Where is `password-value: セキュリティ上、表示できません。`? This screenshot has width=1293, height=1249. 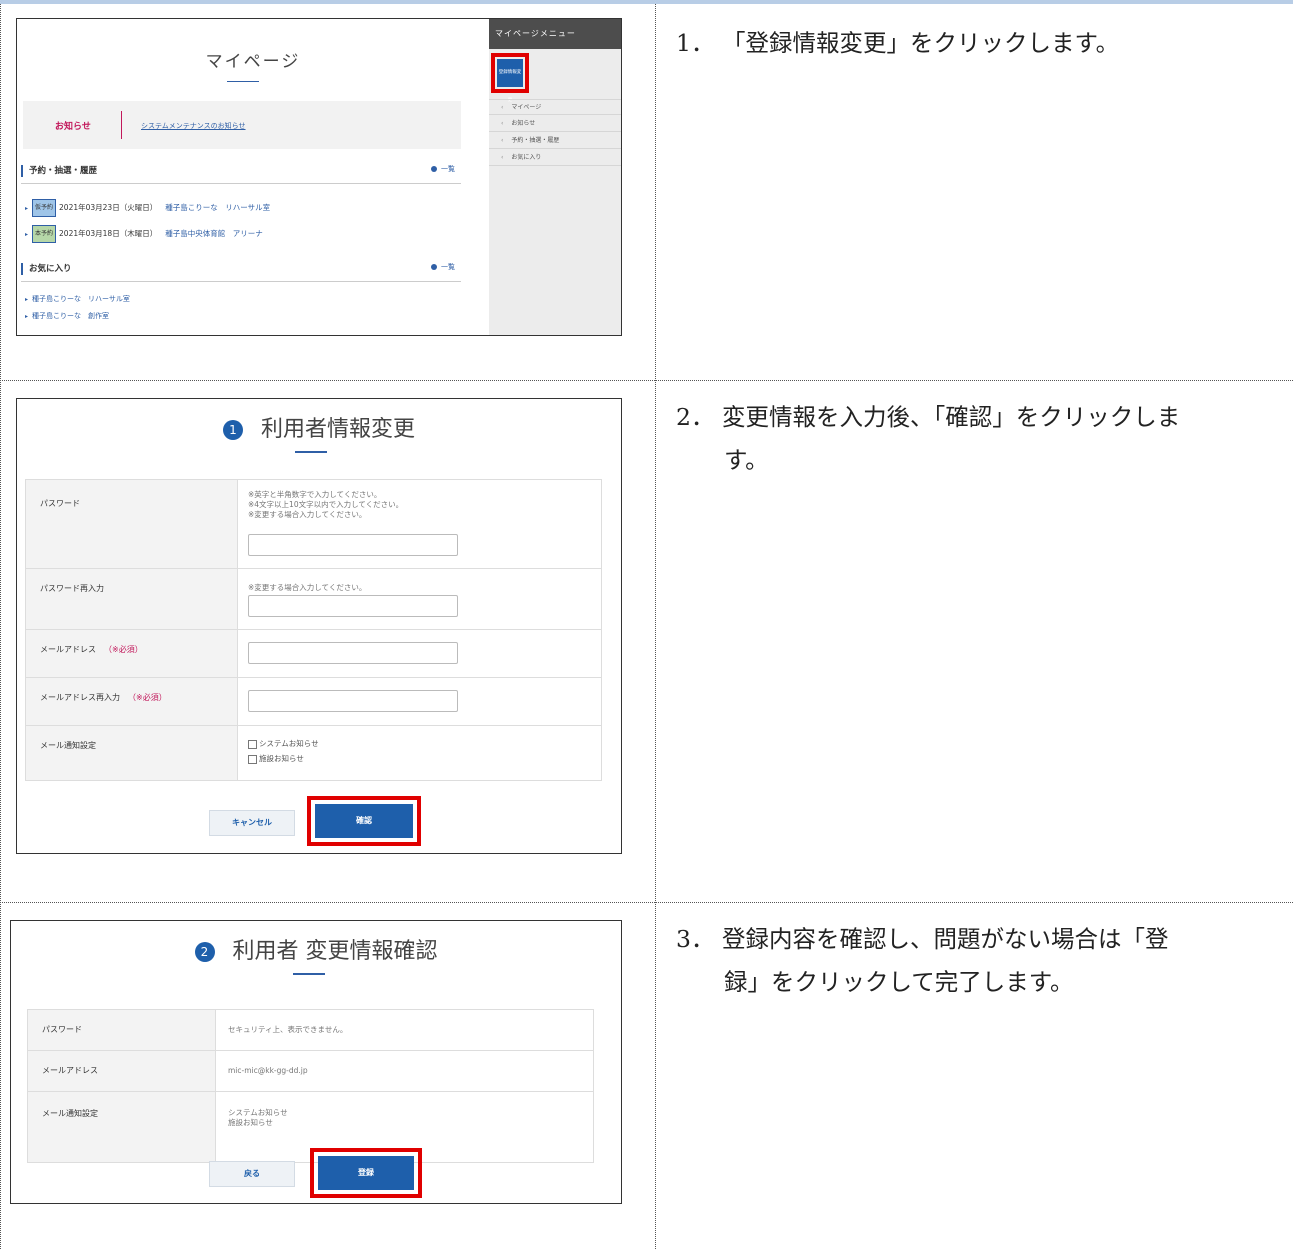 password-value: セキュリティ上、表示できません。 is located at coordinates (288, 1029).